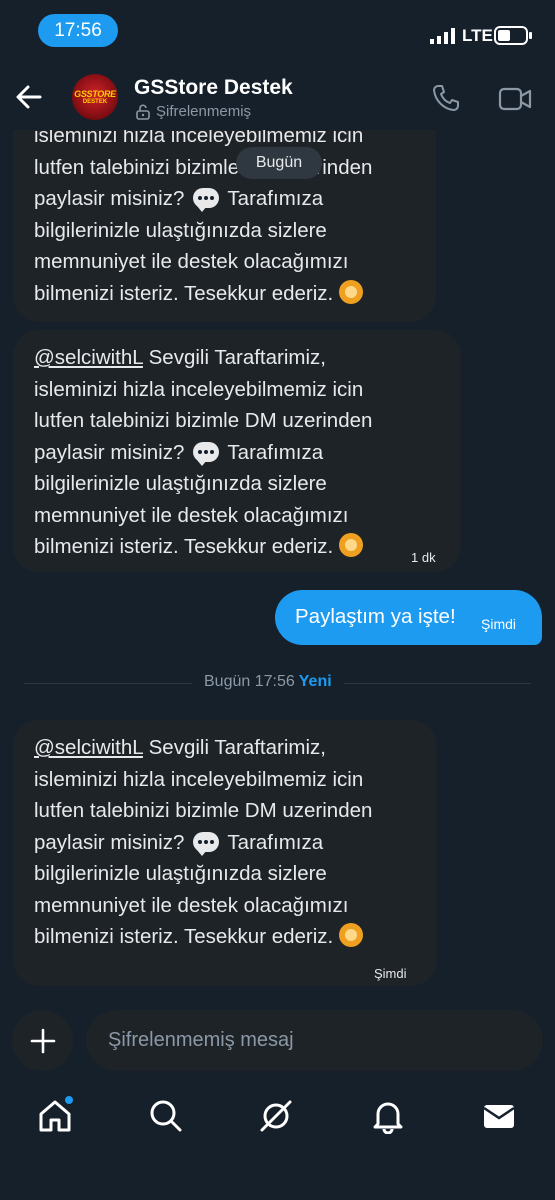  I want to click on signal-icon, so click(442, 36).